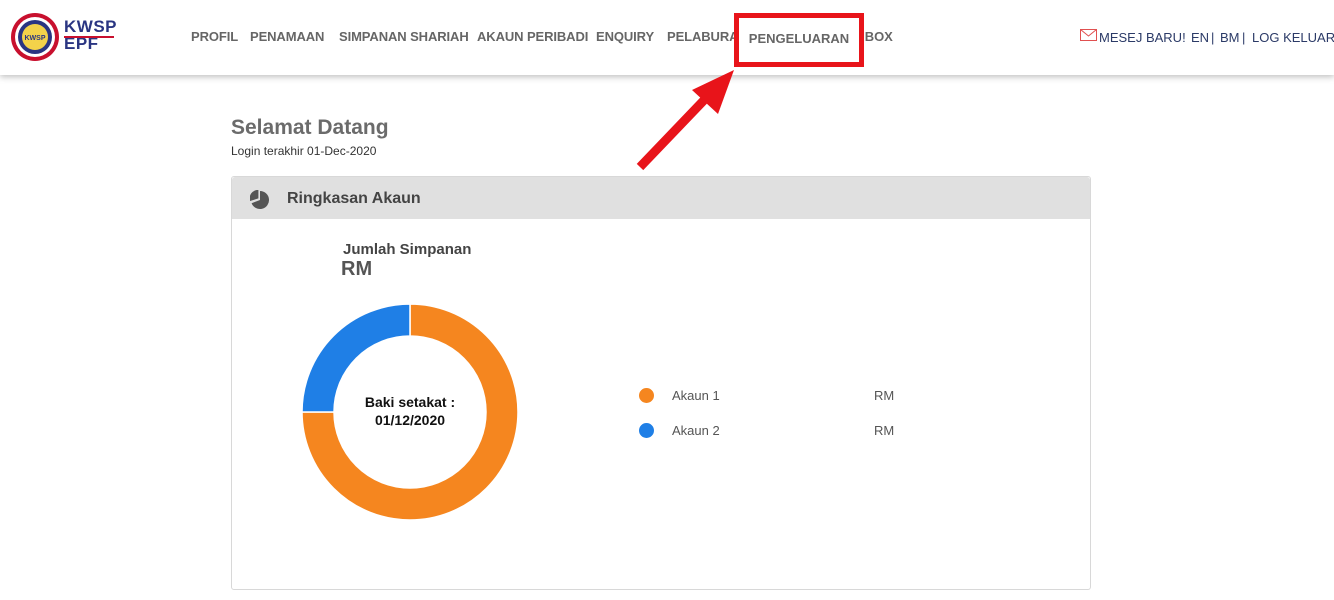 The image size is (1334, 600). Describe the element at coordinates (354, 198) in the screenshot. I see `panel-title: Ringkasan Akaun` at that location.